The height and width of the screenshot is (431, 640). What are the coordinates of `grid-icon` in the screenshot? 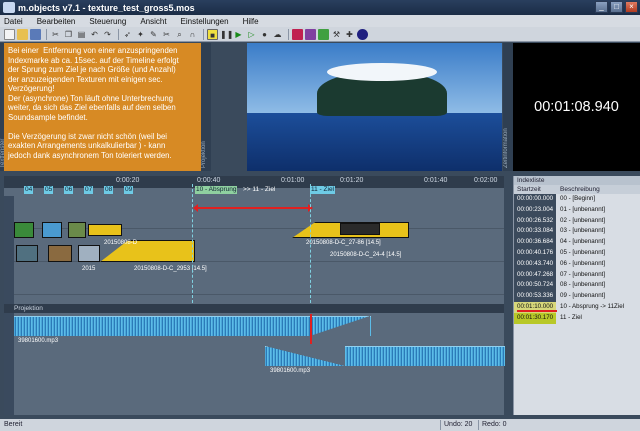 It's located at (323, 34).